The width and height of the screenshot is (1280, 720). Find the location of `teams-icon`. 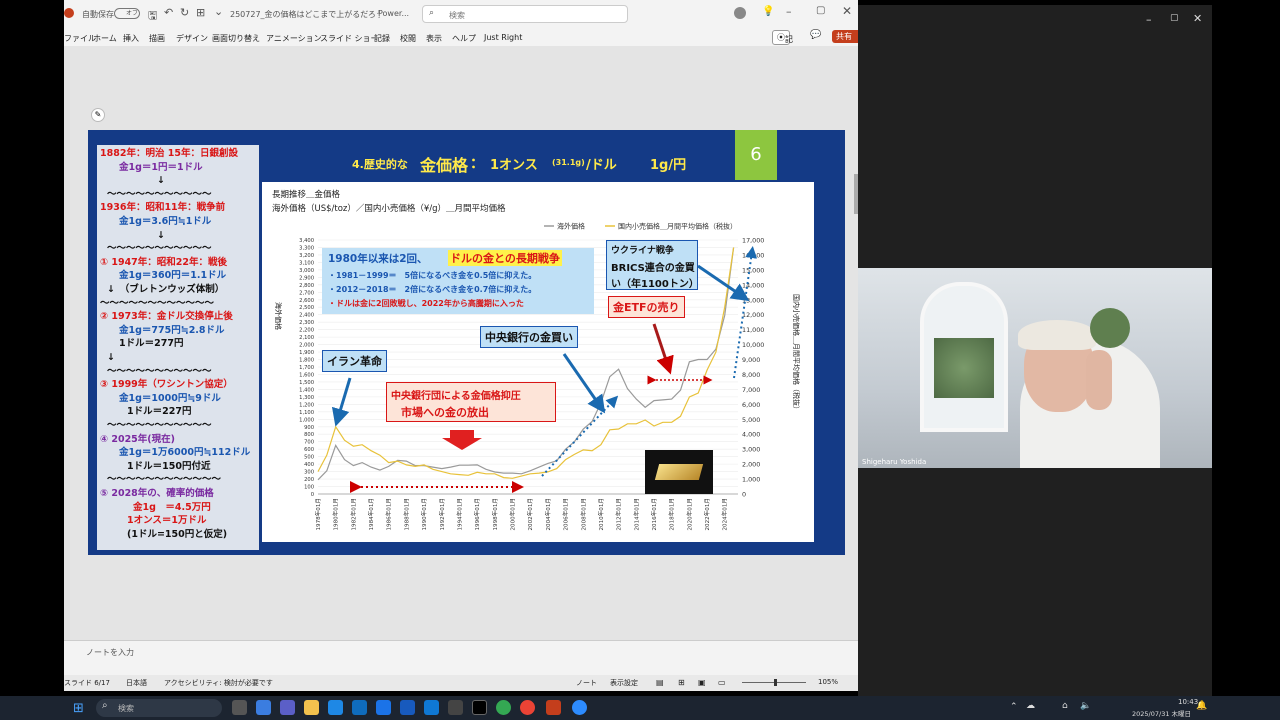

teams-icon is located at coordinates (287, 707).